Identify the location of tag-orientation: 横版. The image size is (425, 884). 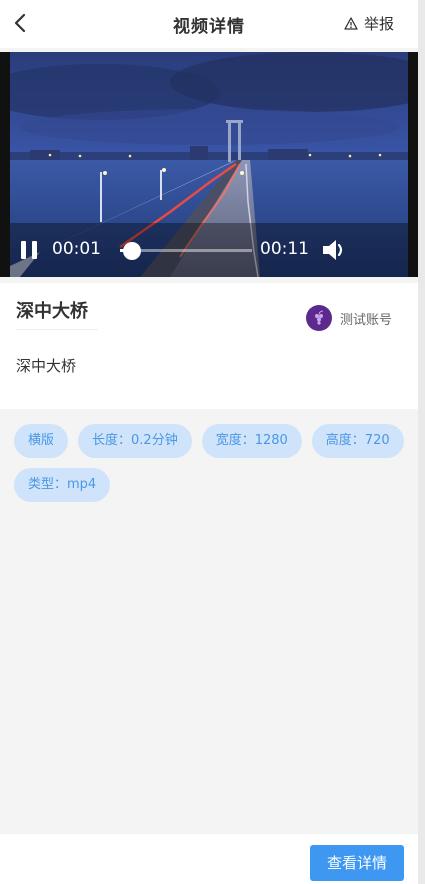
(41, 441).